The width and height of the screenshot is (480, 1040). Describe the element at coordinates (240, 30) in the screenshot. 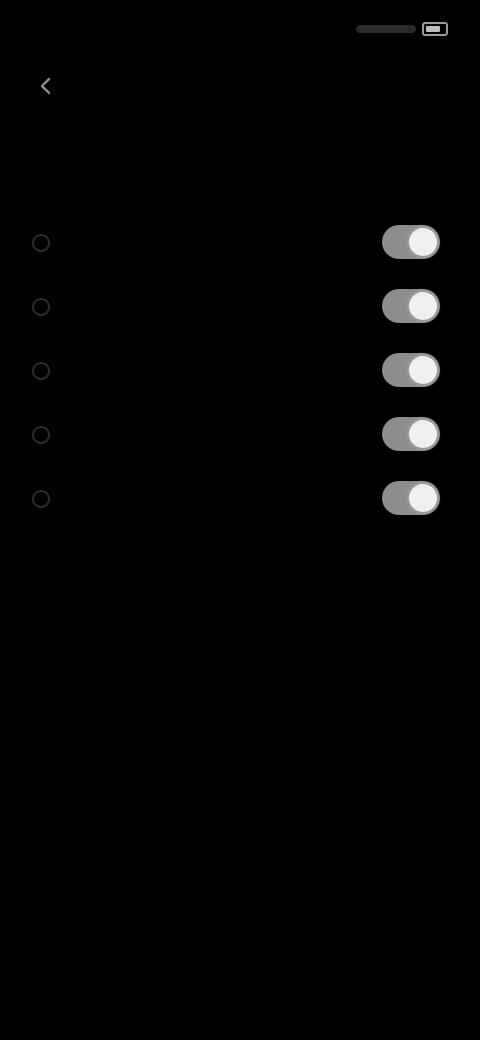

I see `status-bar` at that location.